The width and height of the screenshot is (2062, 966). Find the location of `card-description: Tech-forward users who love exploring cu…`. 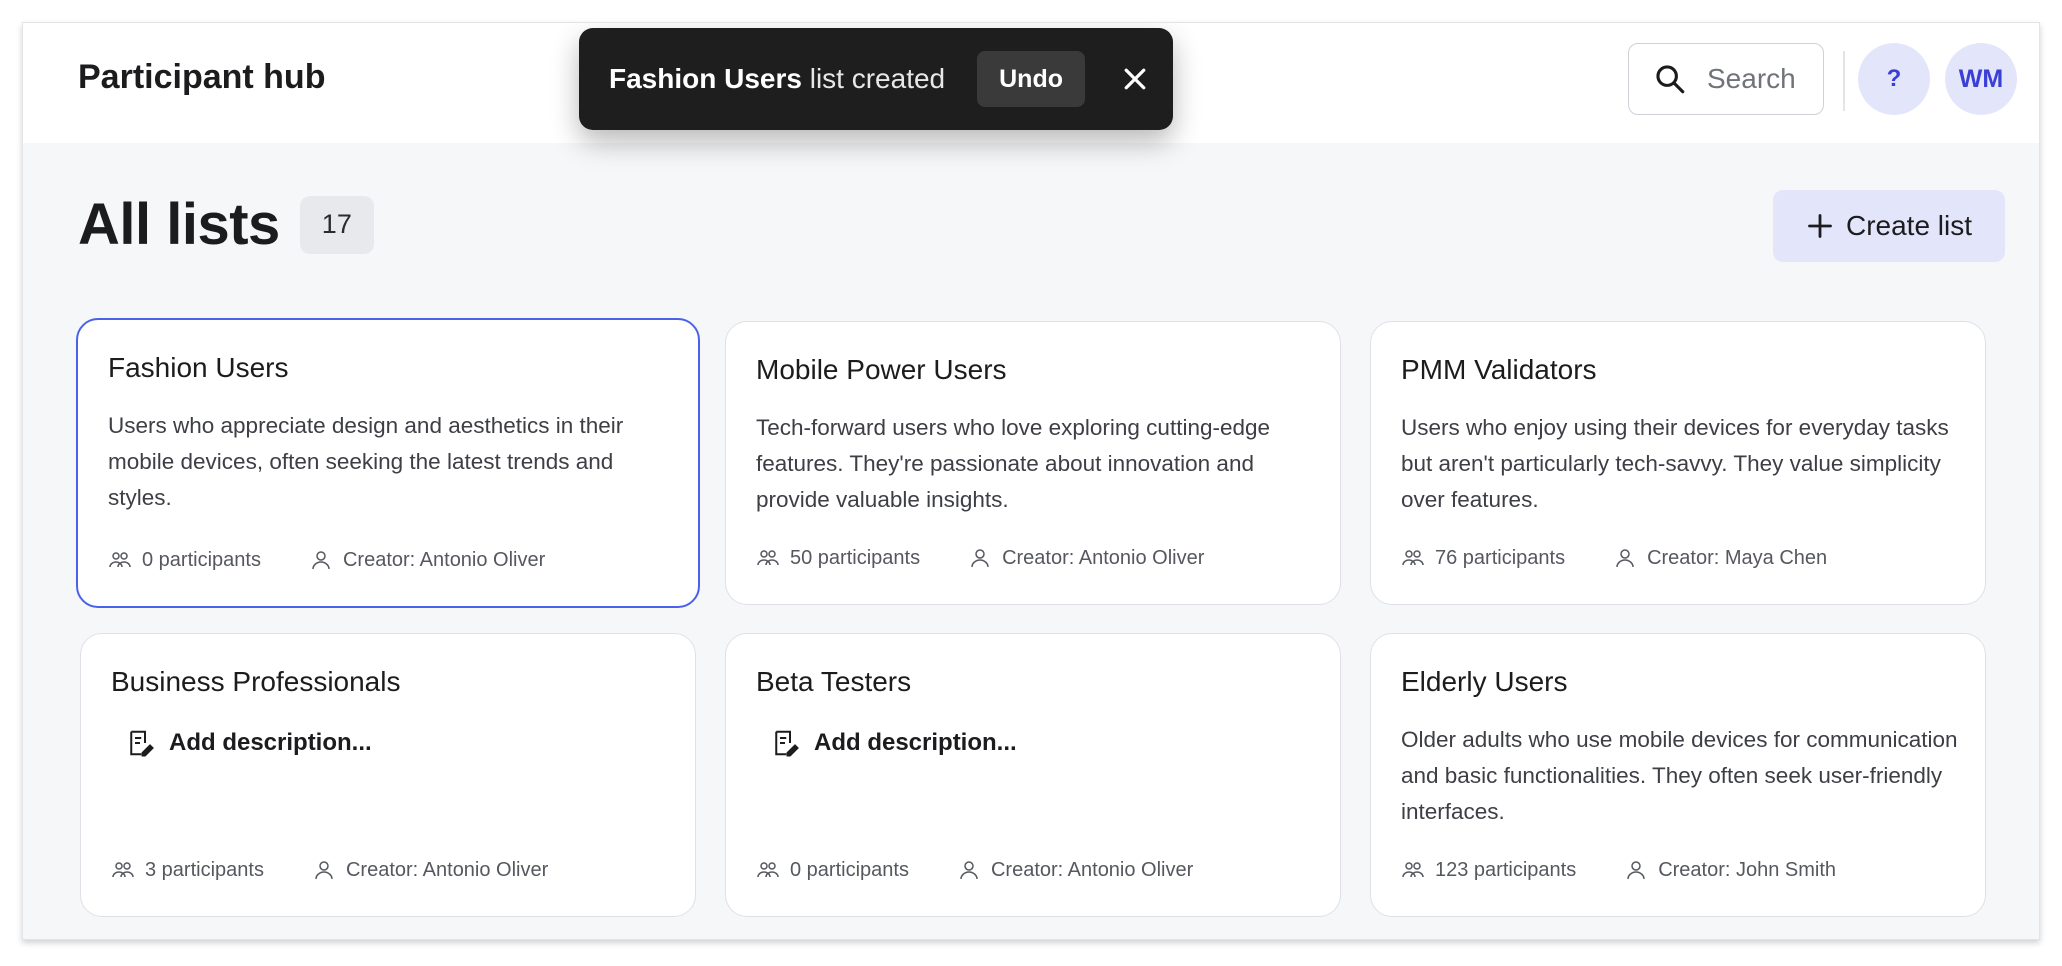

card-description: Tech-forward users who love exploring cu… is located at coordinates (1013, 463).